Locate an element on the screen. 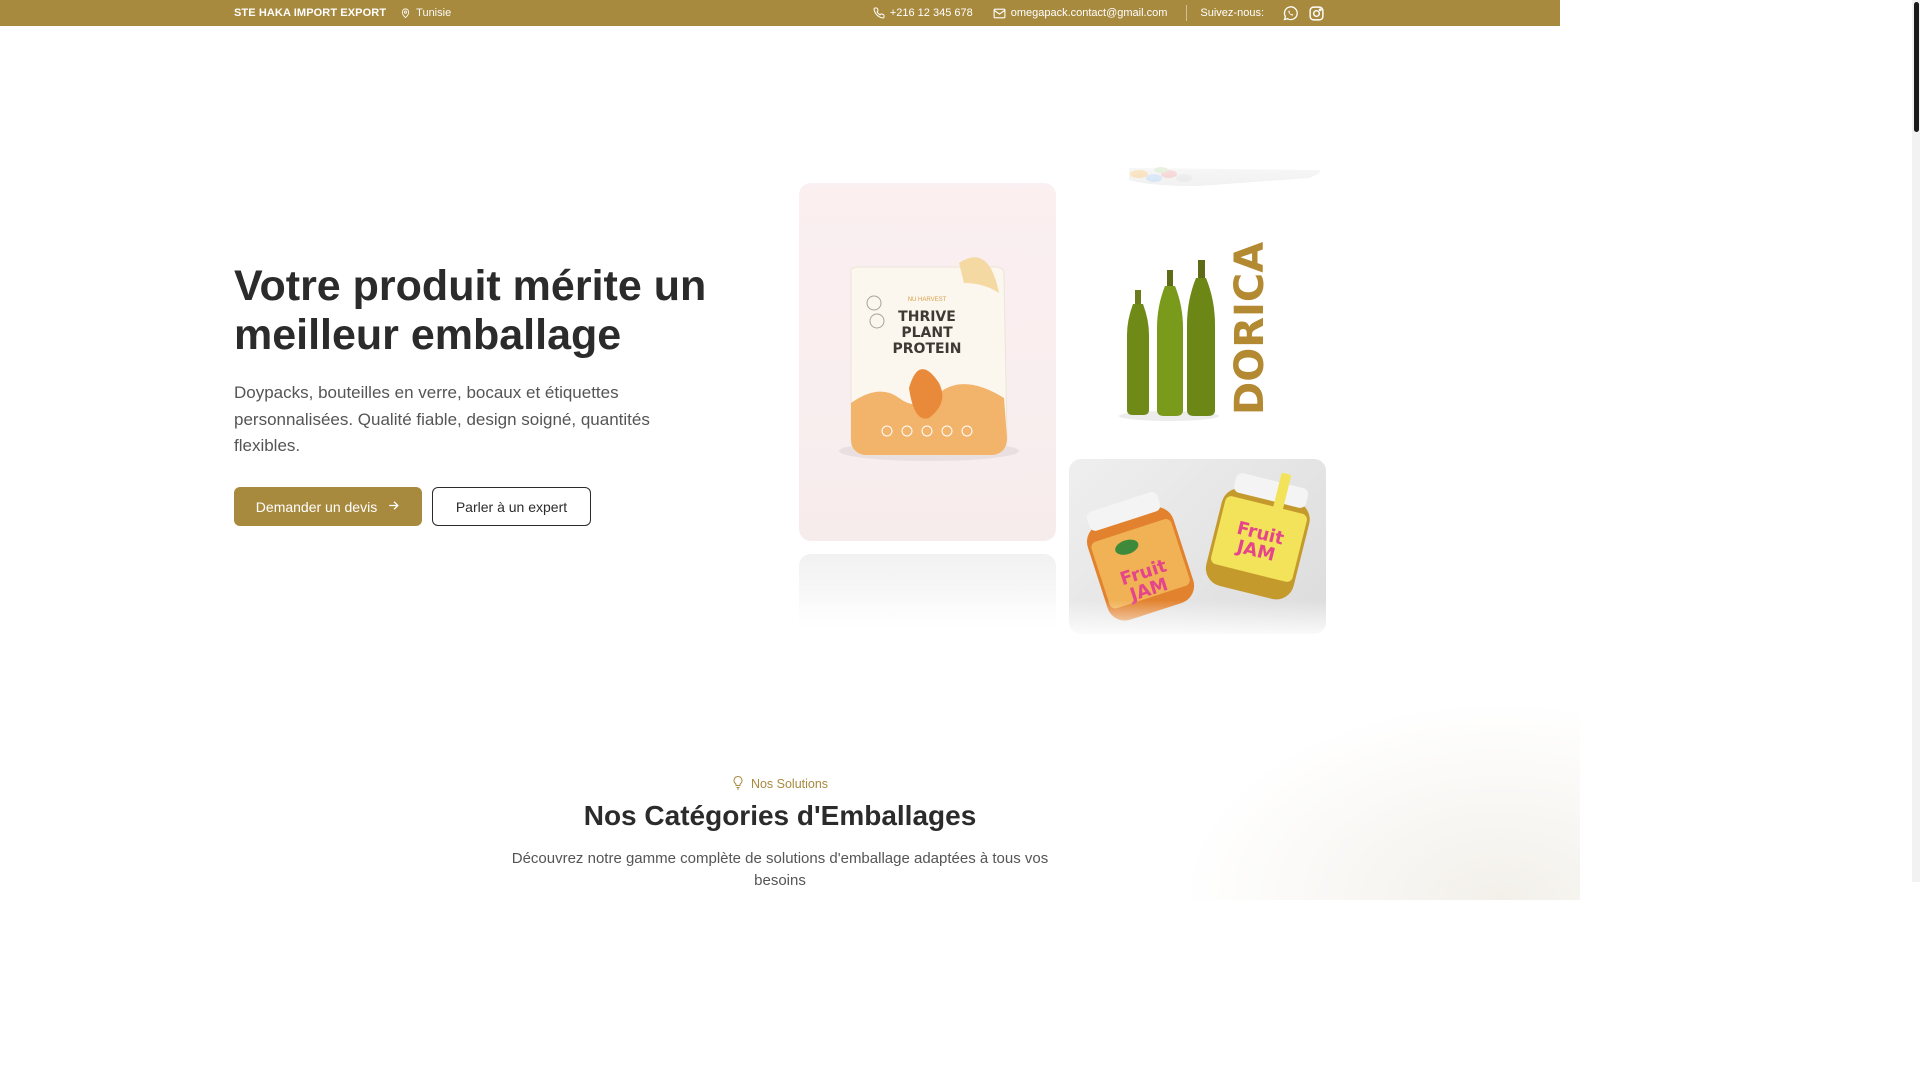 The width and height of the screenshot is (1920, 1080). protein-brand: NU HARVEST is located at coordinates (927, 300).